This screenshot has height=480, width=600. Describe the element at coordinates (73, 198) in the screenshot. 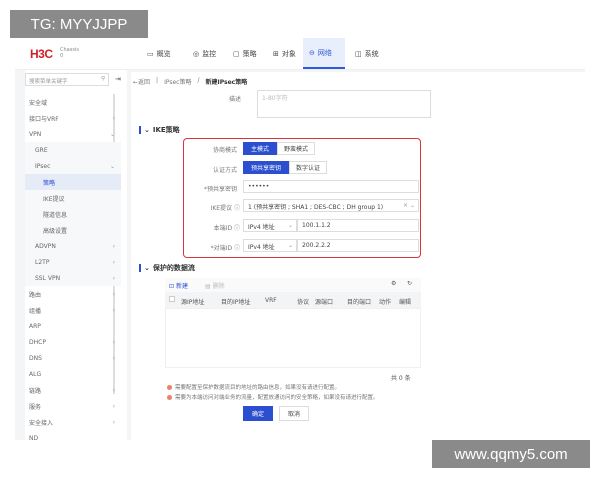

I see `sidebar-item: IKE提议` at that location.